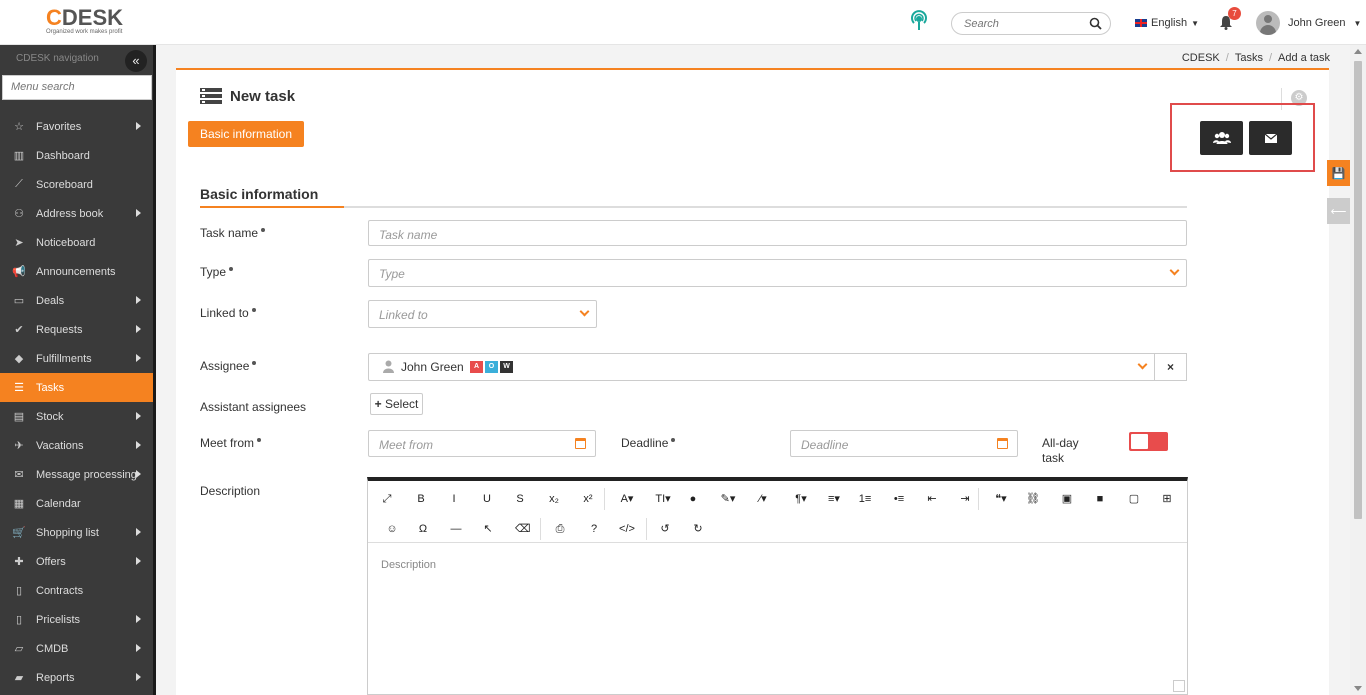 The width and height of the screenshot is (1366, 695). I want to click on sidebar-item-reports: ▰ Reports, so click(76, 677).